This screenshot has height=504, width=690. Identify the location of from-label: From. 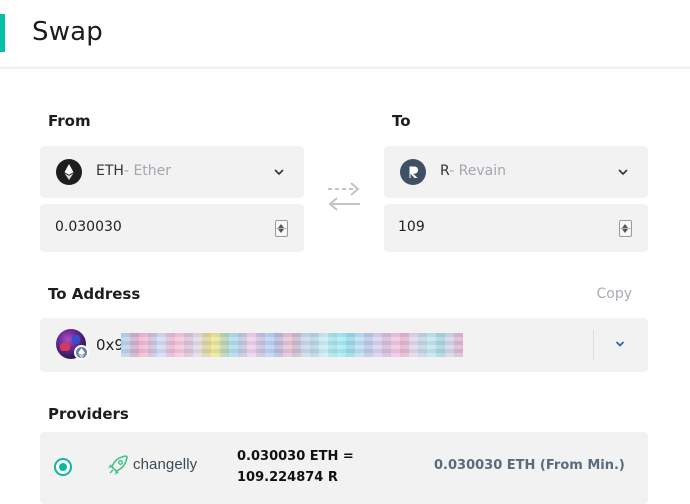
(69, 121).